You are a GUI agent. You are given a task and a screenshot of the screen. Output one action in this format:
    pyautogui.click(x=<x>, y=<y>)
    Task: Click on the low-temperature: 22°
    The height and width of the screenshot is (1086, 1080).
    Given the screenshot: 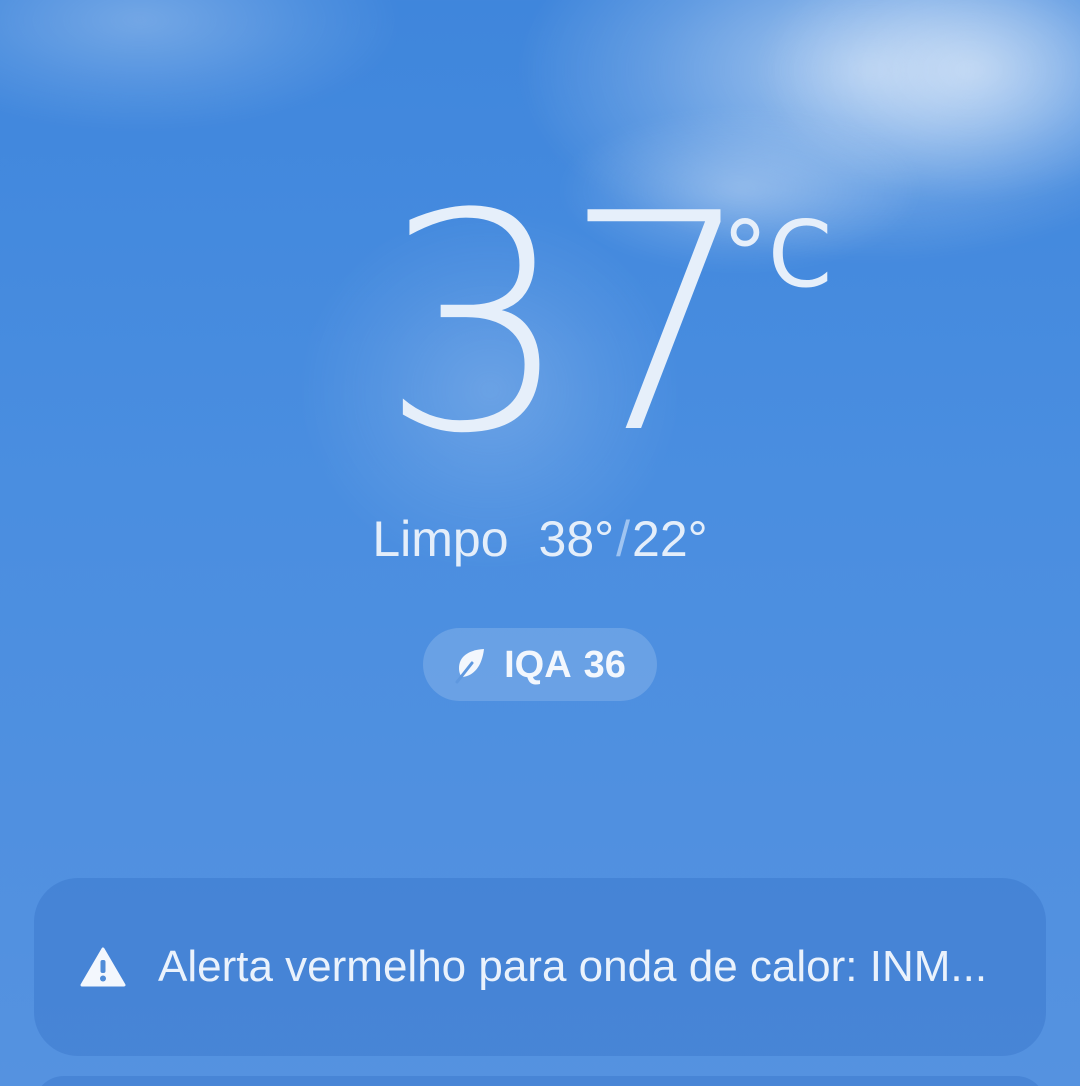 What is the action you would take?
    pyautogui.click(x=670, y=539)
    